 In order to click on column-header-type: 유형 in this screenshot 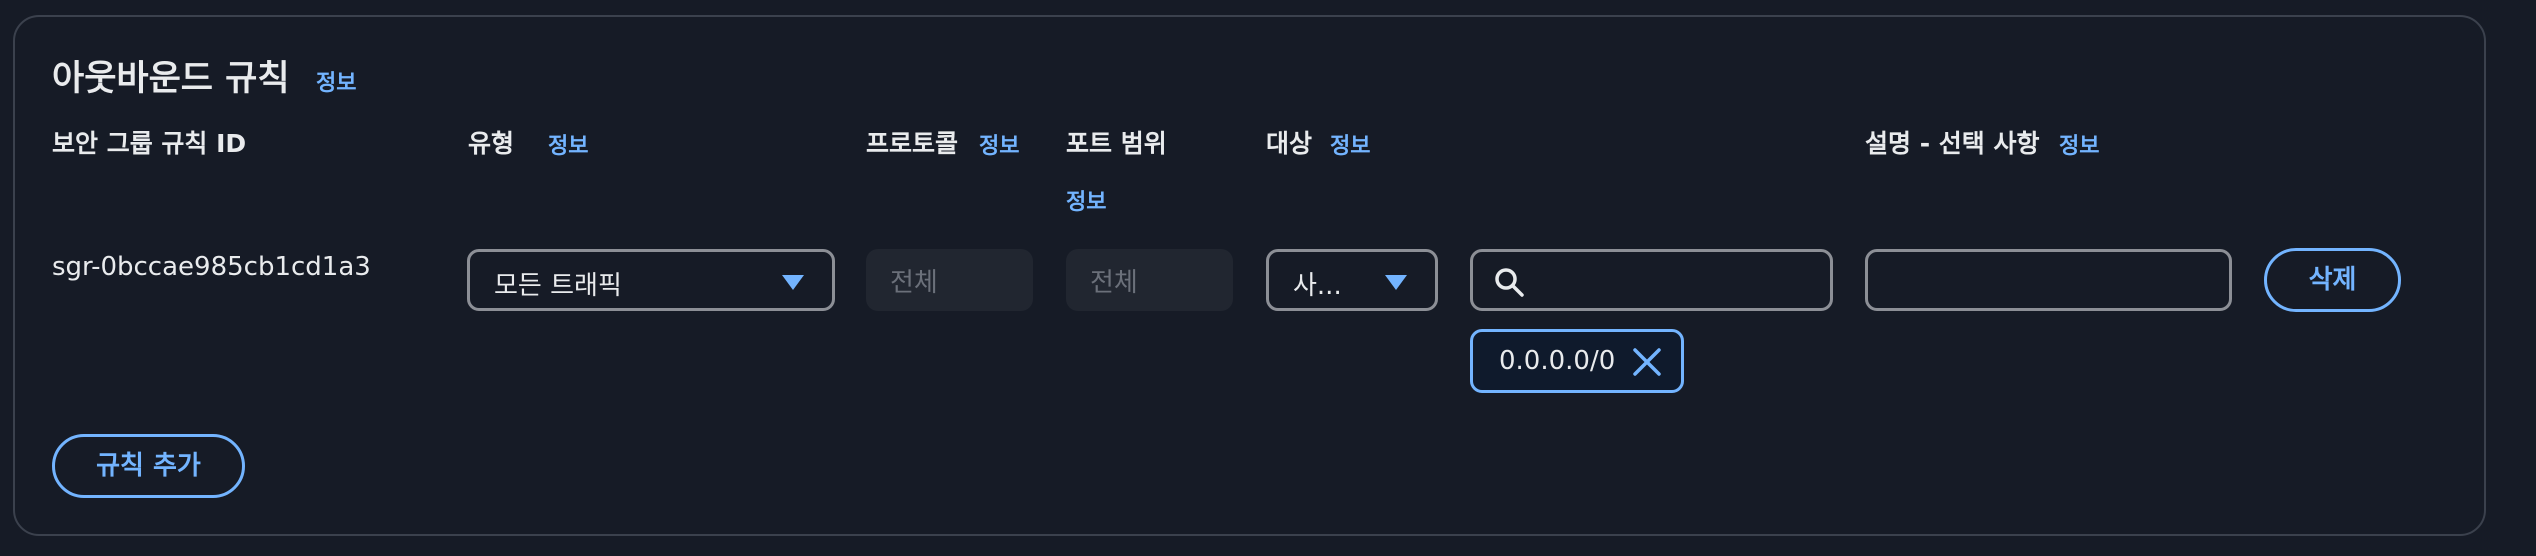, I will do `click(491, 143)`.